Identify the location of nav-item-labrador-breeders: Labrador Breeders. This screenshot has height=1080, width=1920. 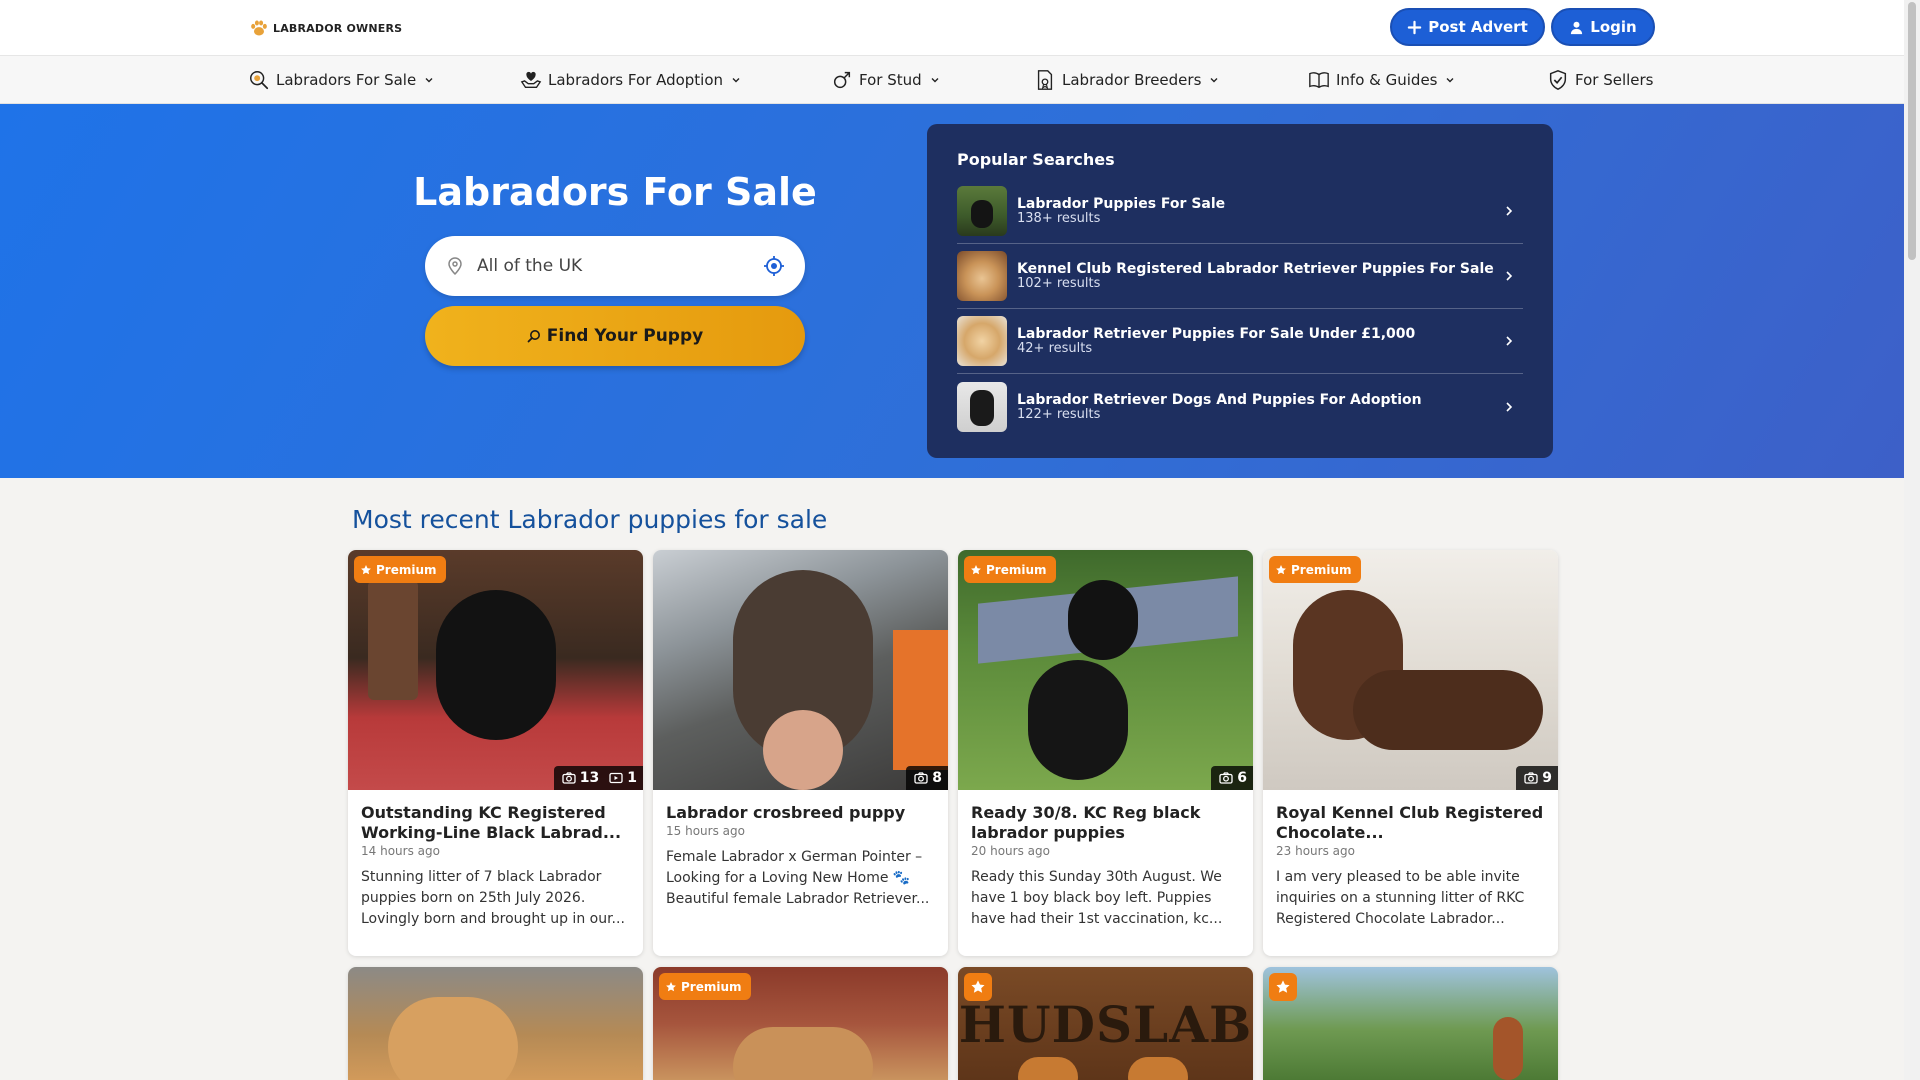
(1126, 80).